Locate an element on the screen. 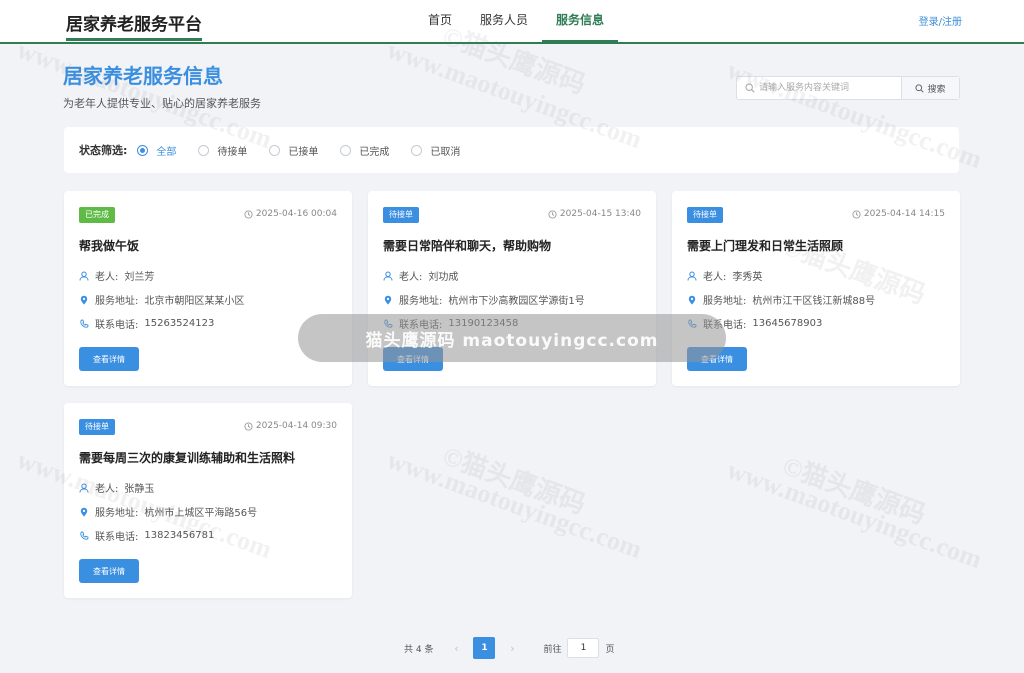 This screenshot has height=673, width=1024. page-number-current: 1 is located at coordinates (484, 648).